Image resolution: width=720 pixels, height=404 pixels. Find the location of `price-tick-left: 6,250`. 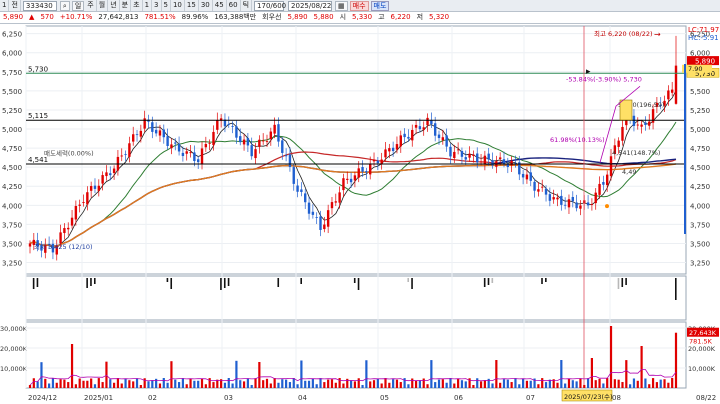

price-tick-left: 6,250 is located at coordinates (12, 35).